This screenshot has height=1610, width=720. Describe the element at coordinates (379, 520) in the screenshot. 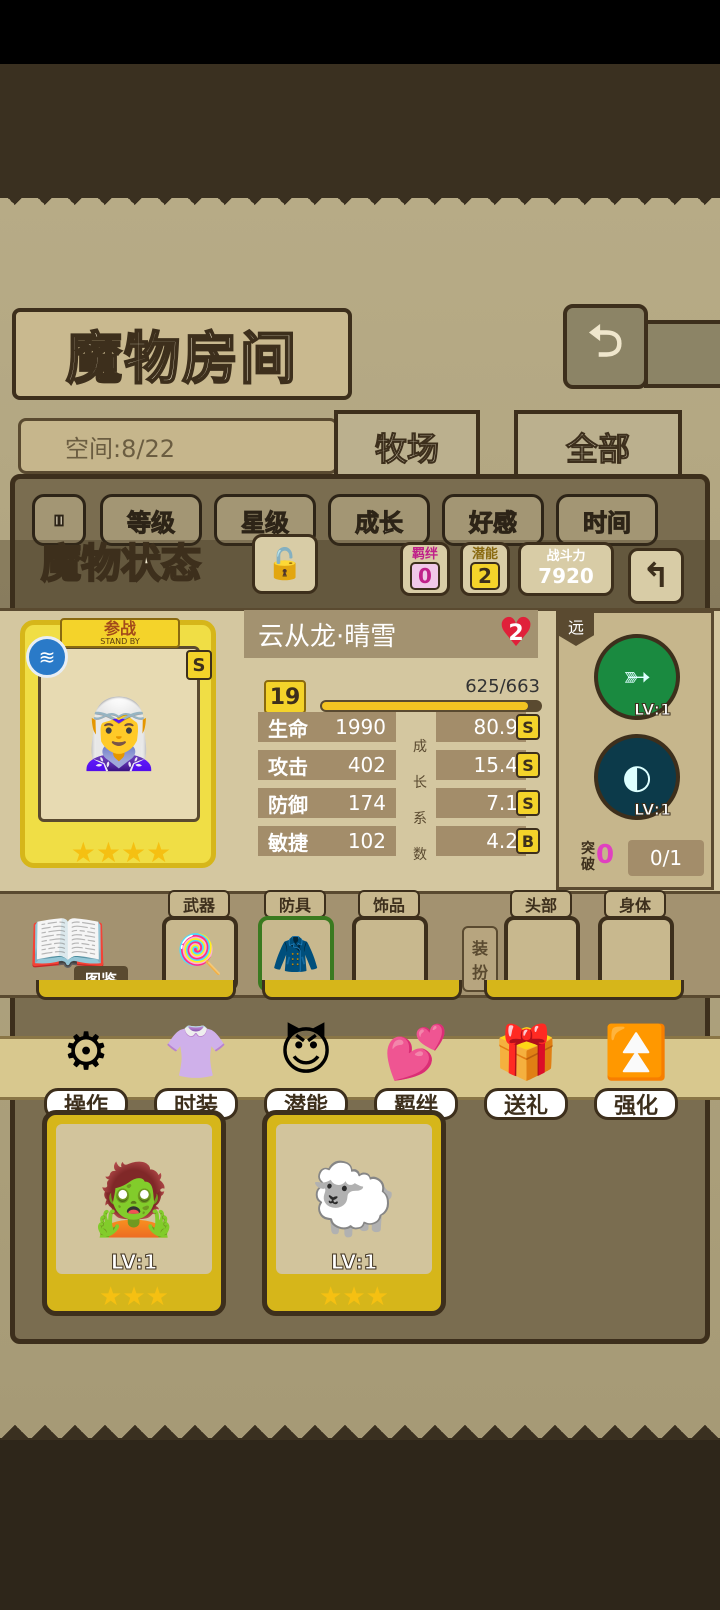

I see `sort-growth-button: 成长` at that location.